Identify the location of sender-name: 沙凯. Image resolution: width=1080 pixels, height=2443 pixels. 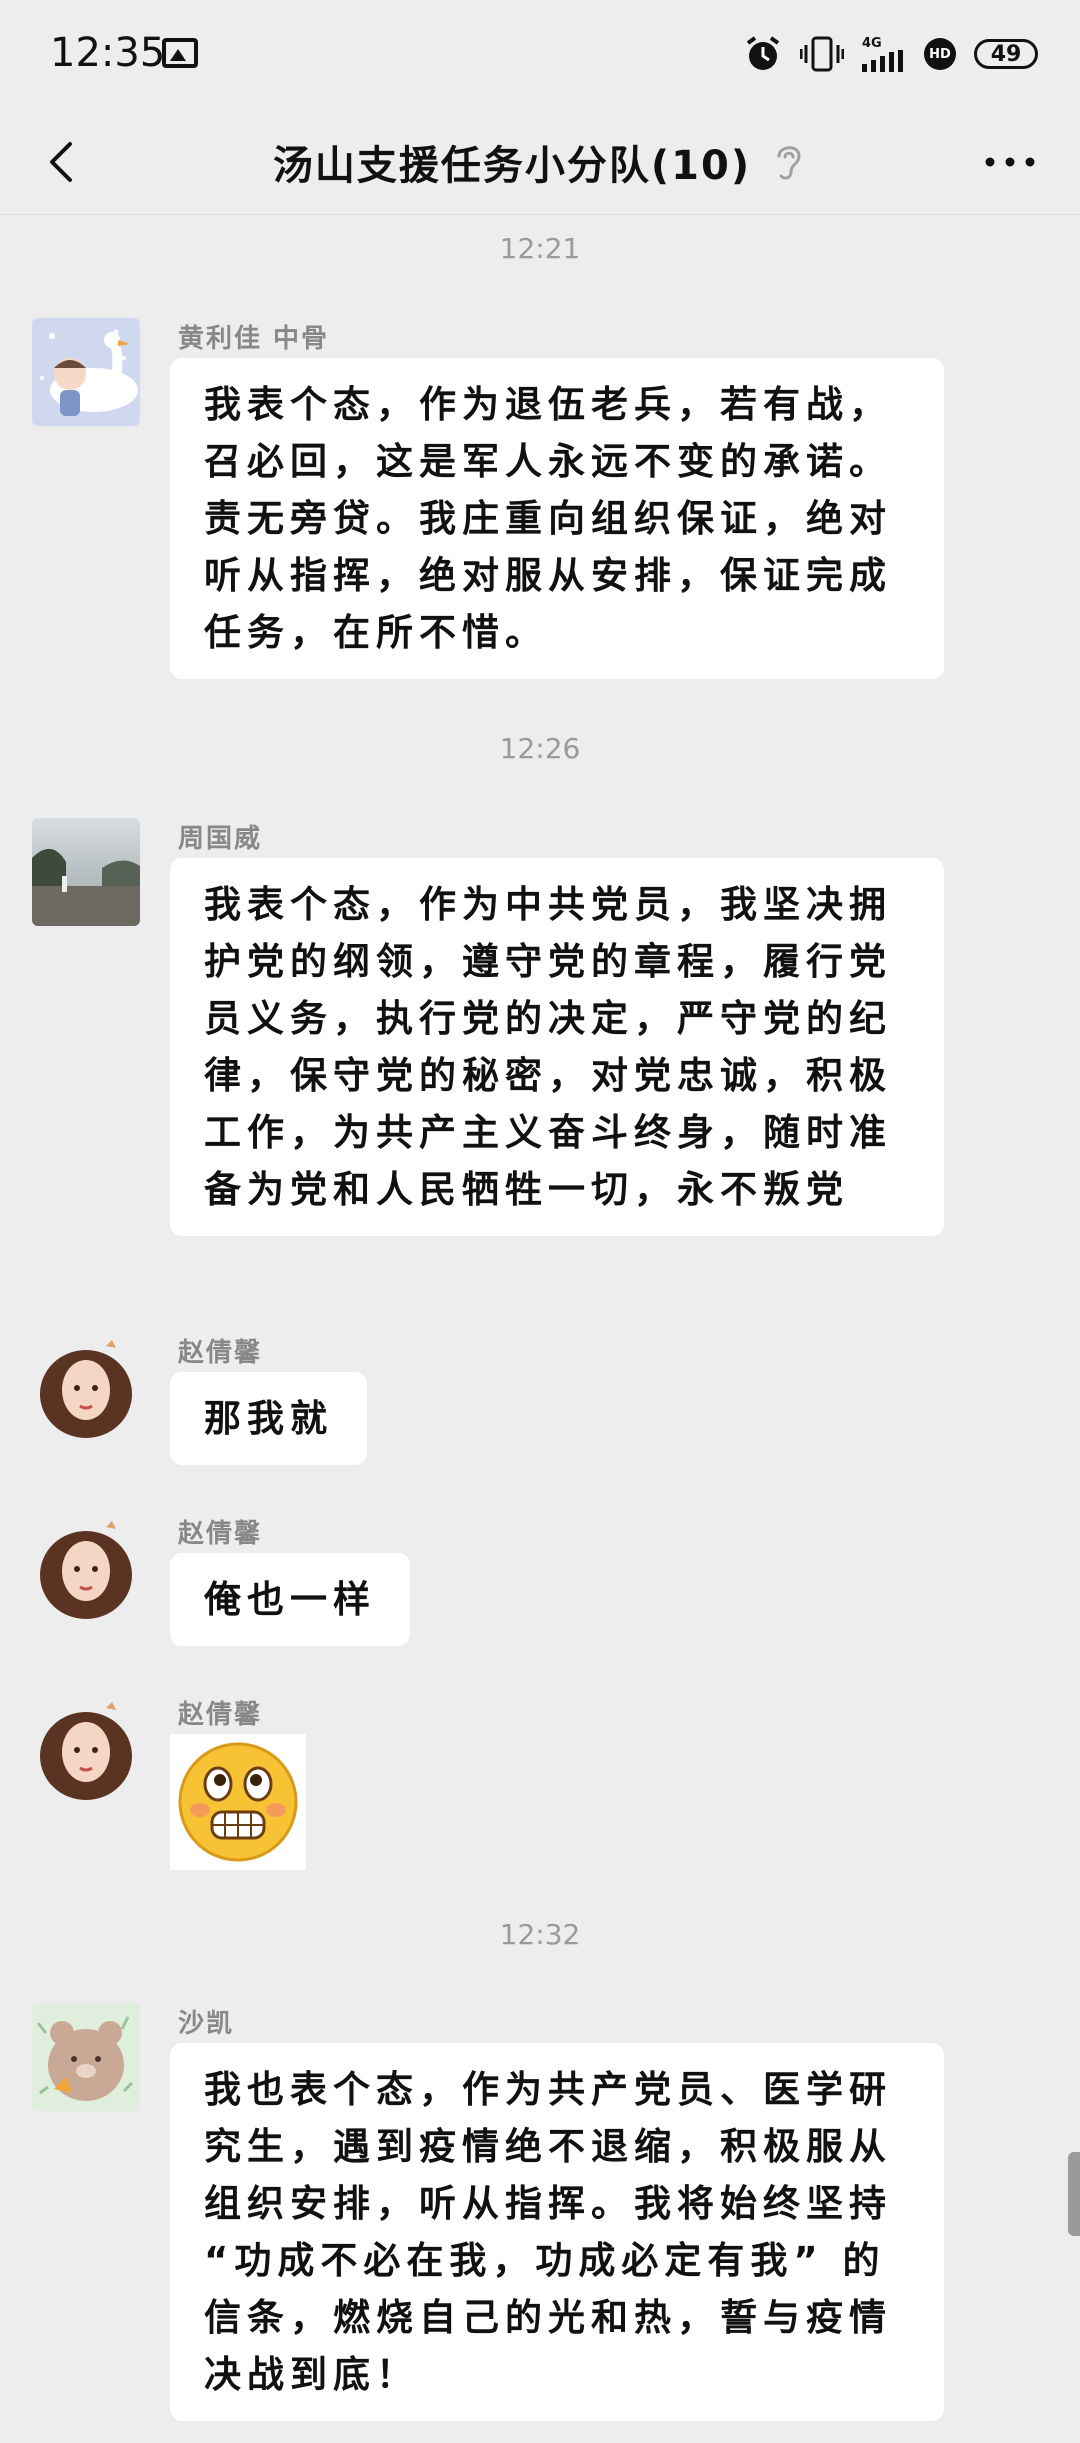
(206, 2024).